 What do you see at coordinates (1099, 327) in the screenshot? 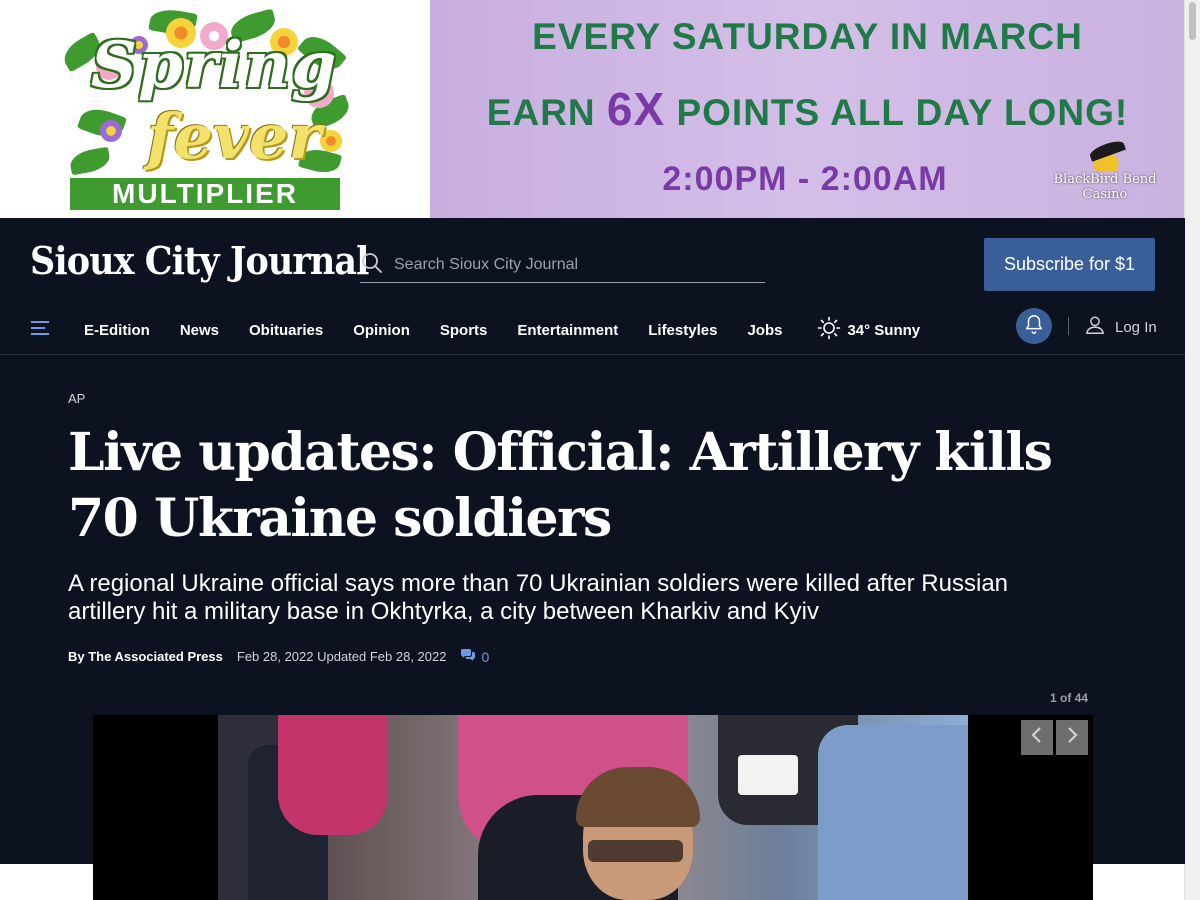
I see `user-icon` at bounding box center [1099, 327].